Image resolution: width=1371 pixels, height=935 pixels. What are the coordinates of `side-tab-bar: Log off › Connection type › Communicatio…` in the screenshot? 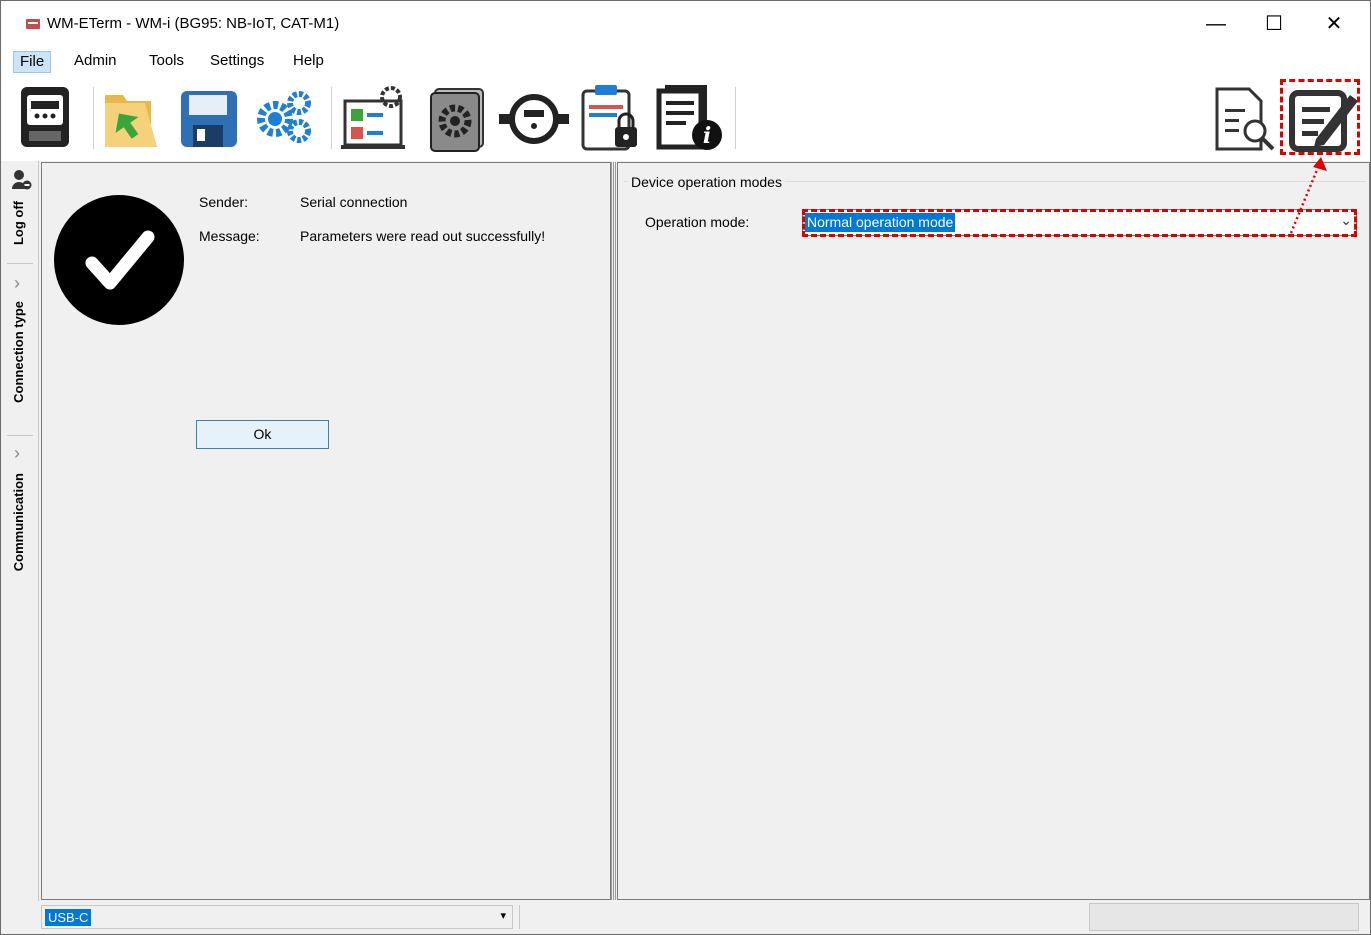 It's located at (20, 533).